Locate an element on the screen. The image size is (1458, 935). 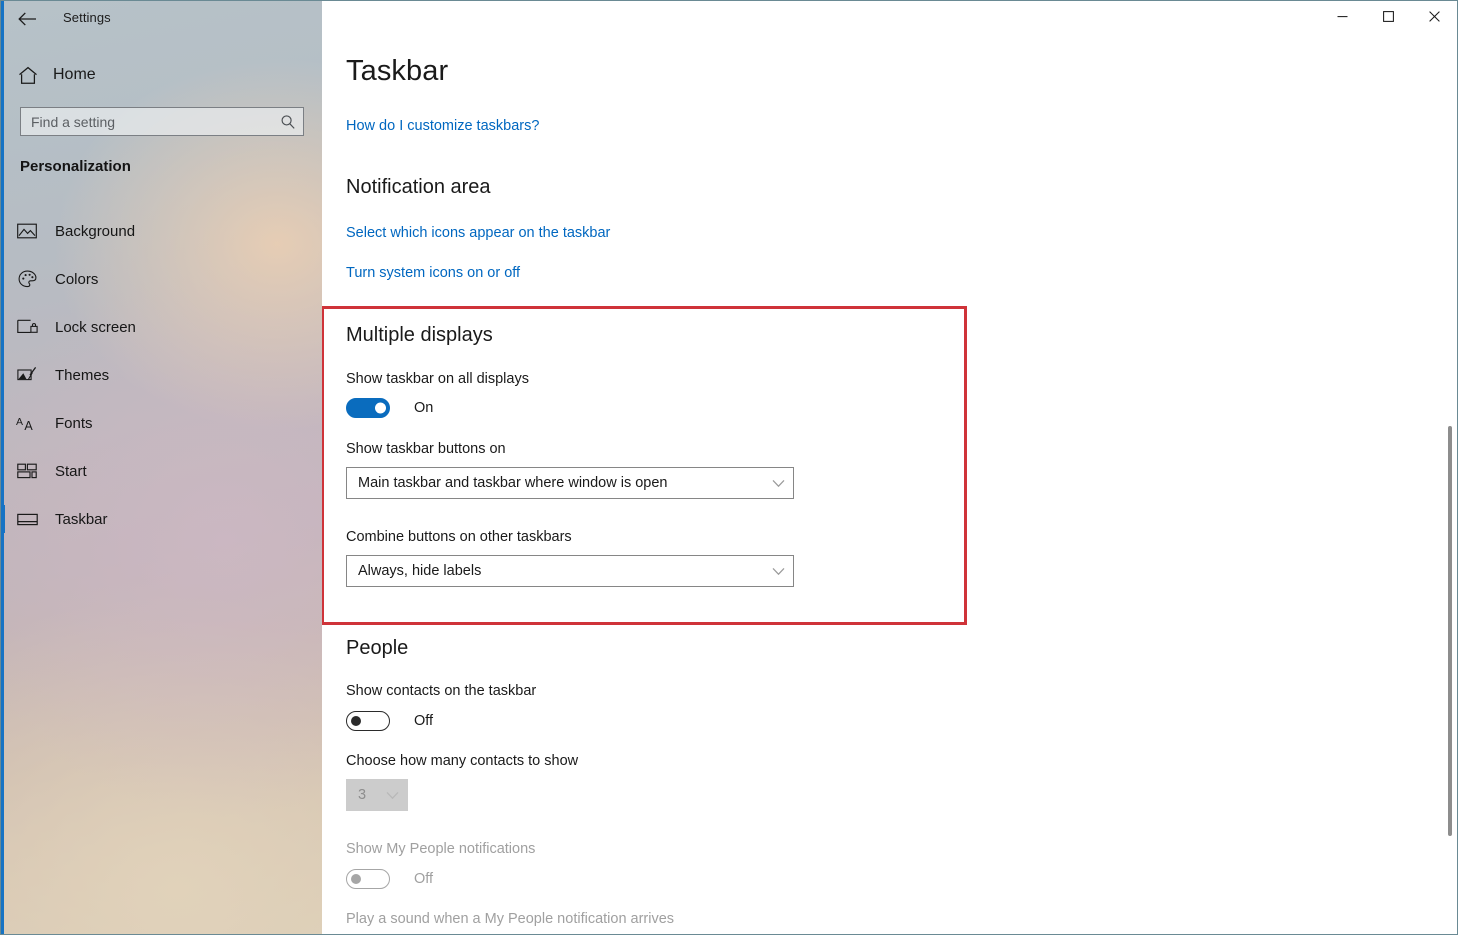
label-choose-contacts-count: Choose how many contacts to show is located at coordinates (462, 761).